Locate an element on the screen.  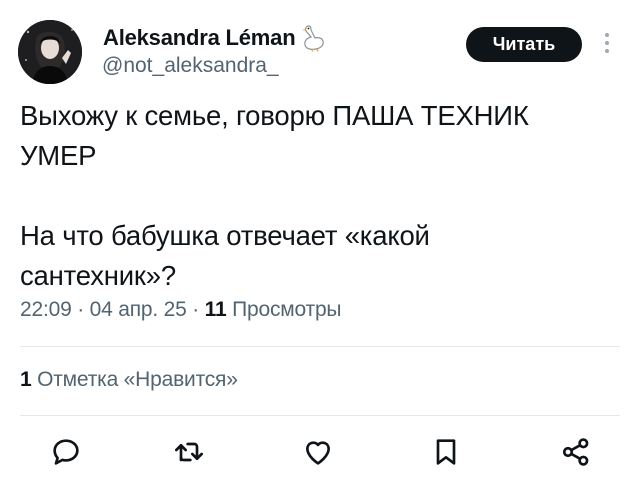
like-button is located at coordinates (318, 452).